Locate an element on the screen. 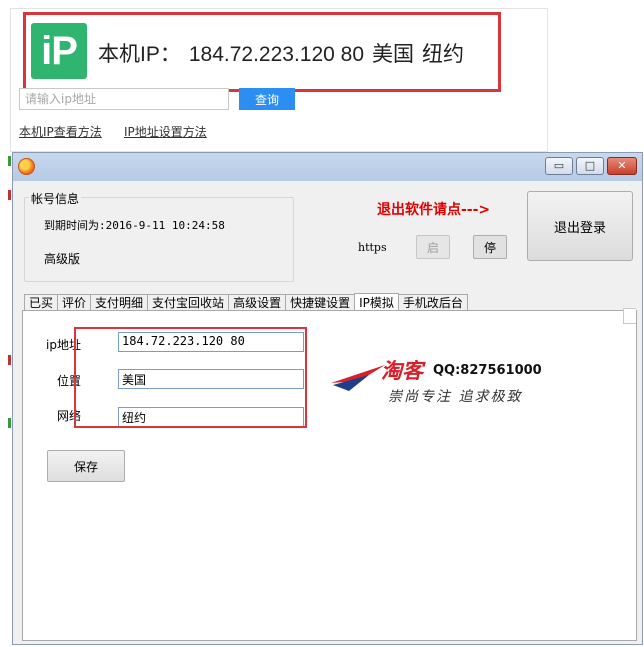  account-group is located at coordinates (159, 239).